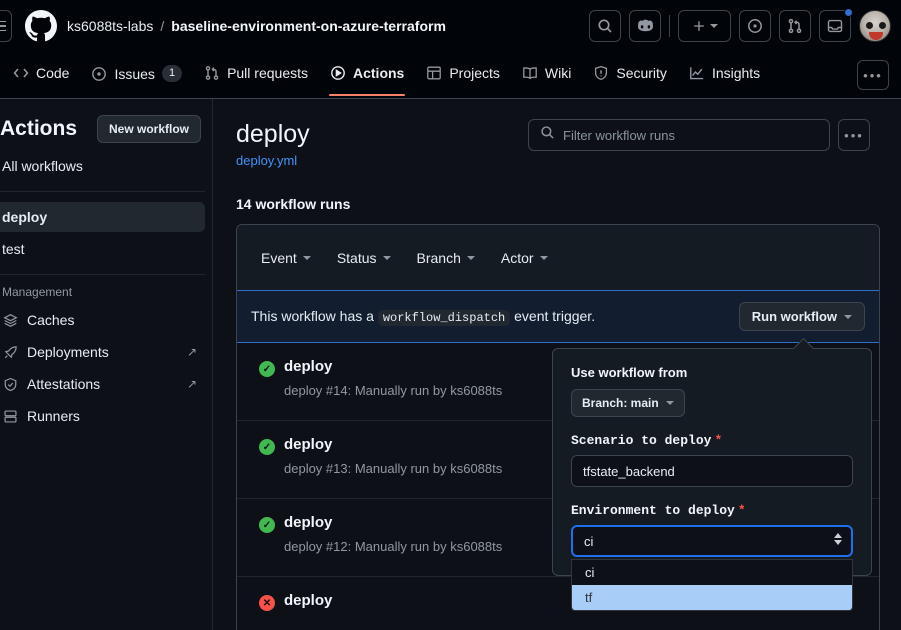 This screenshot has height=630, width=901. What do you see at coordinates (873, 75) in the screenshot?
I see `nav-overflow-button: •••` at bounding box center [873, 75].